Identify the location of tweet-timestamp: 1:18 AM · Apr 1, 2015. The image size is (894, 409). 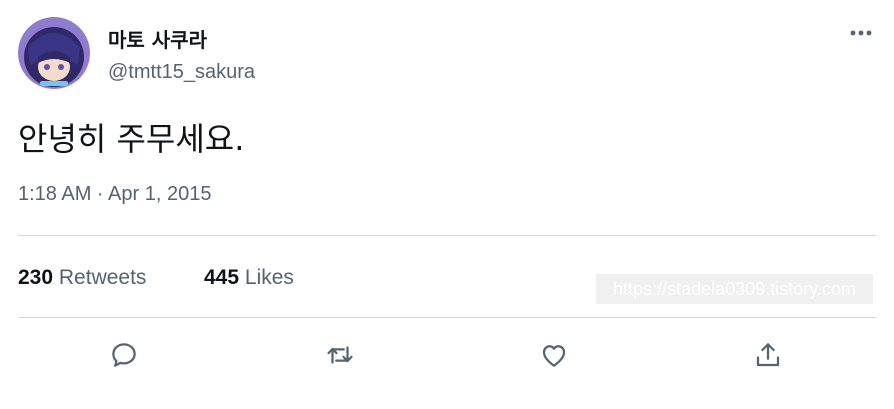
(114, 194).